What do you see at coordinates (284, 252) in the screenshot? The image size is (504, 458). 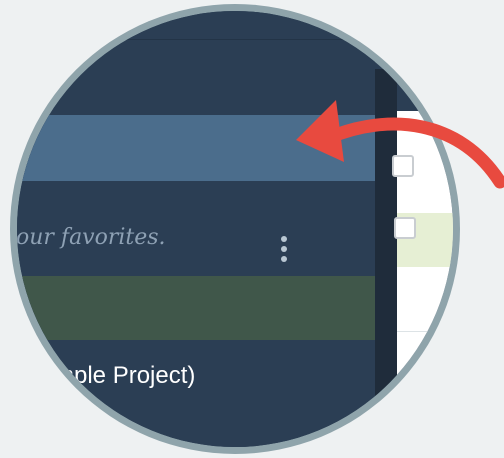 I see `kebab-menu-icon` at bounding box center [284, 252].